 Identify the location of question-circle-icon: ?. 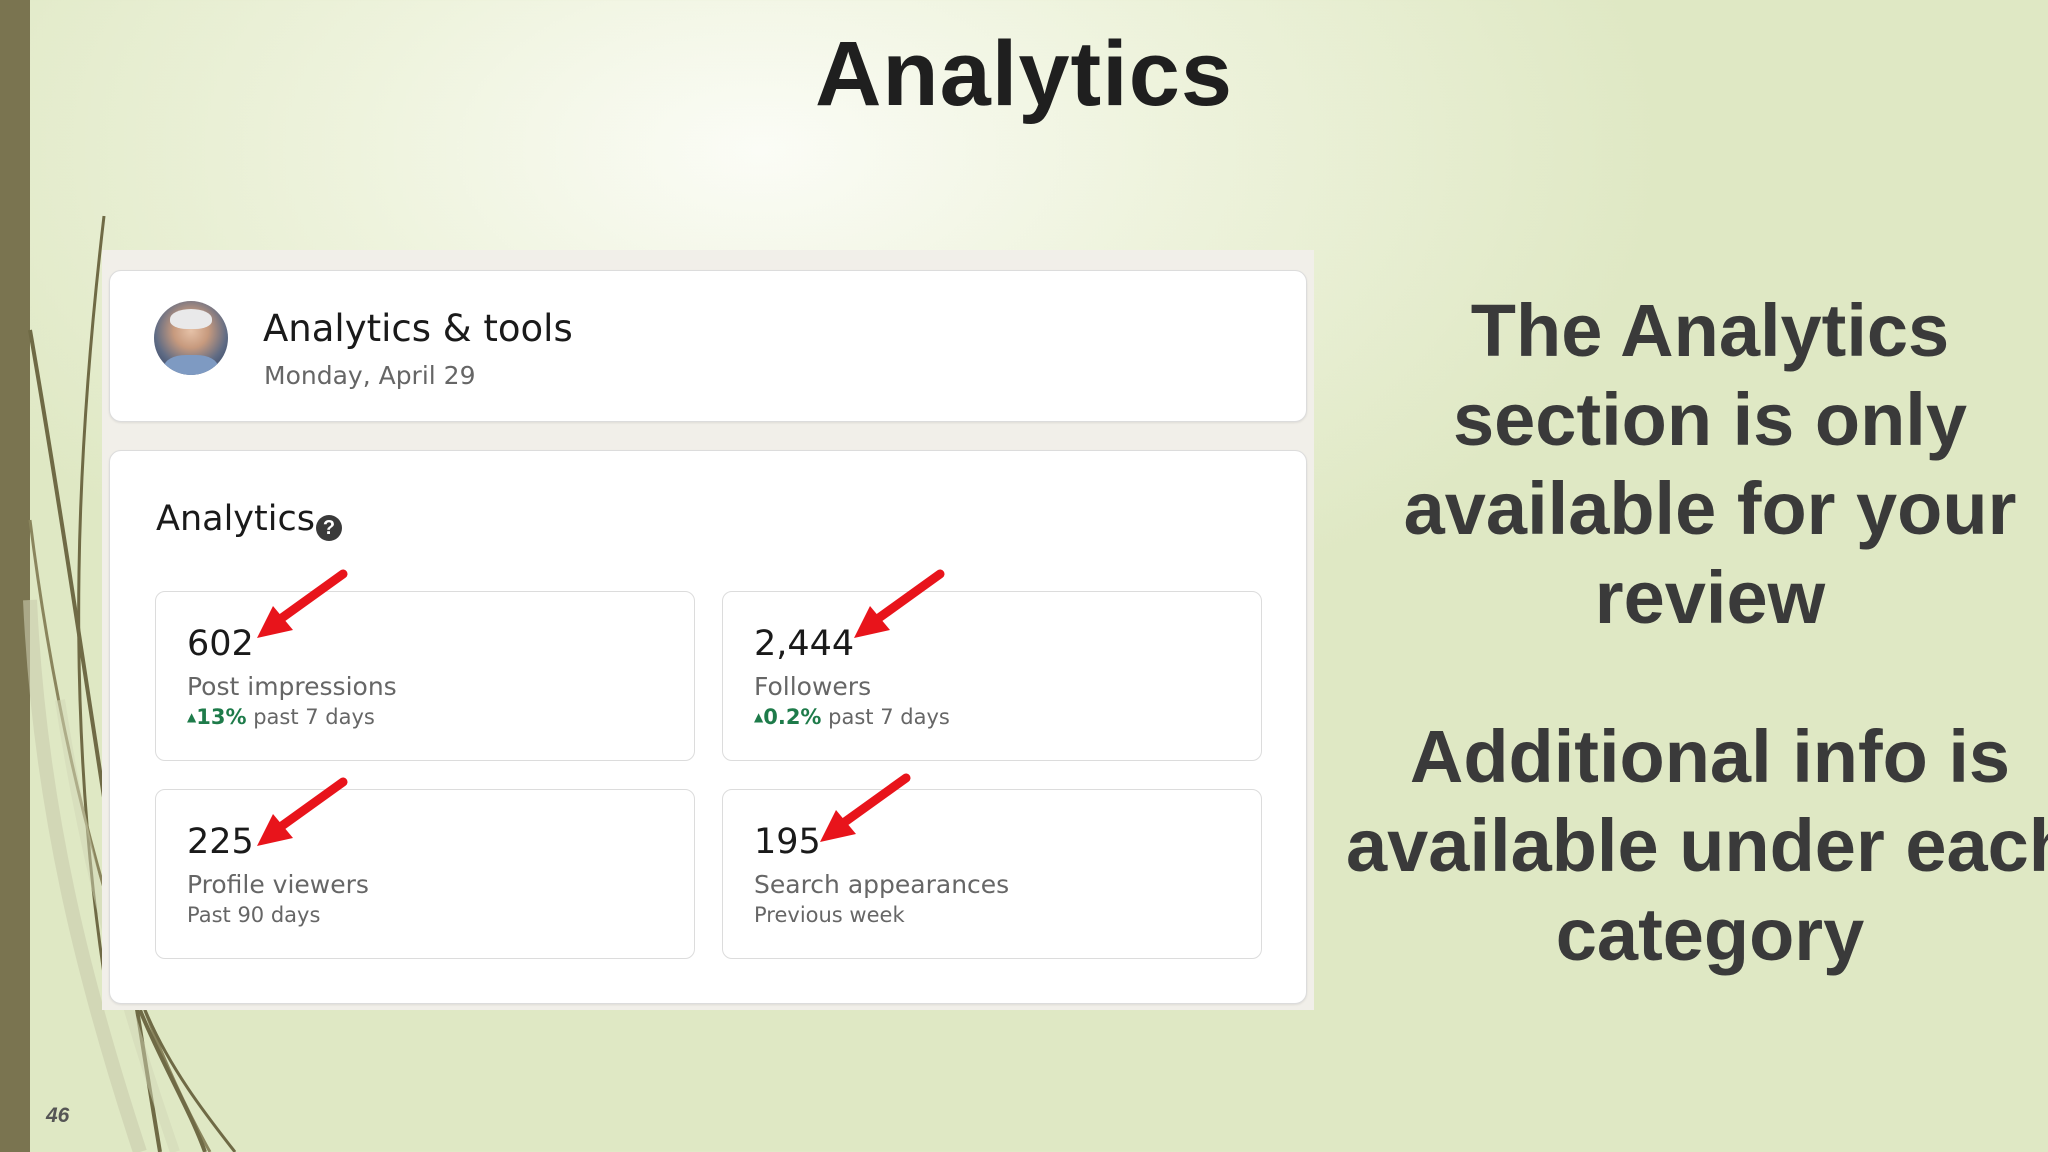
(329, 528).